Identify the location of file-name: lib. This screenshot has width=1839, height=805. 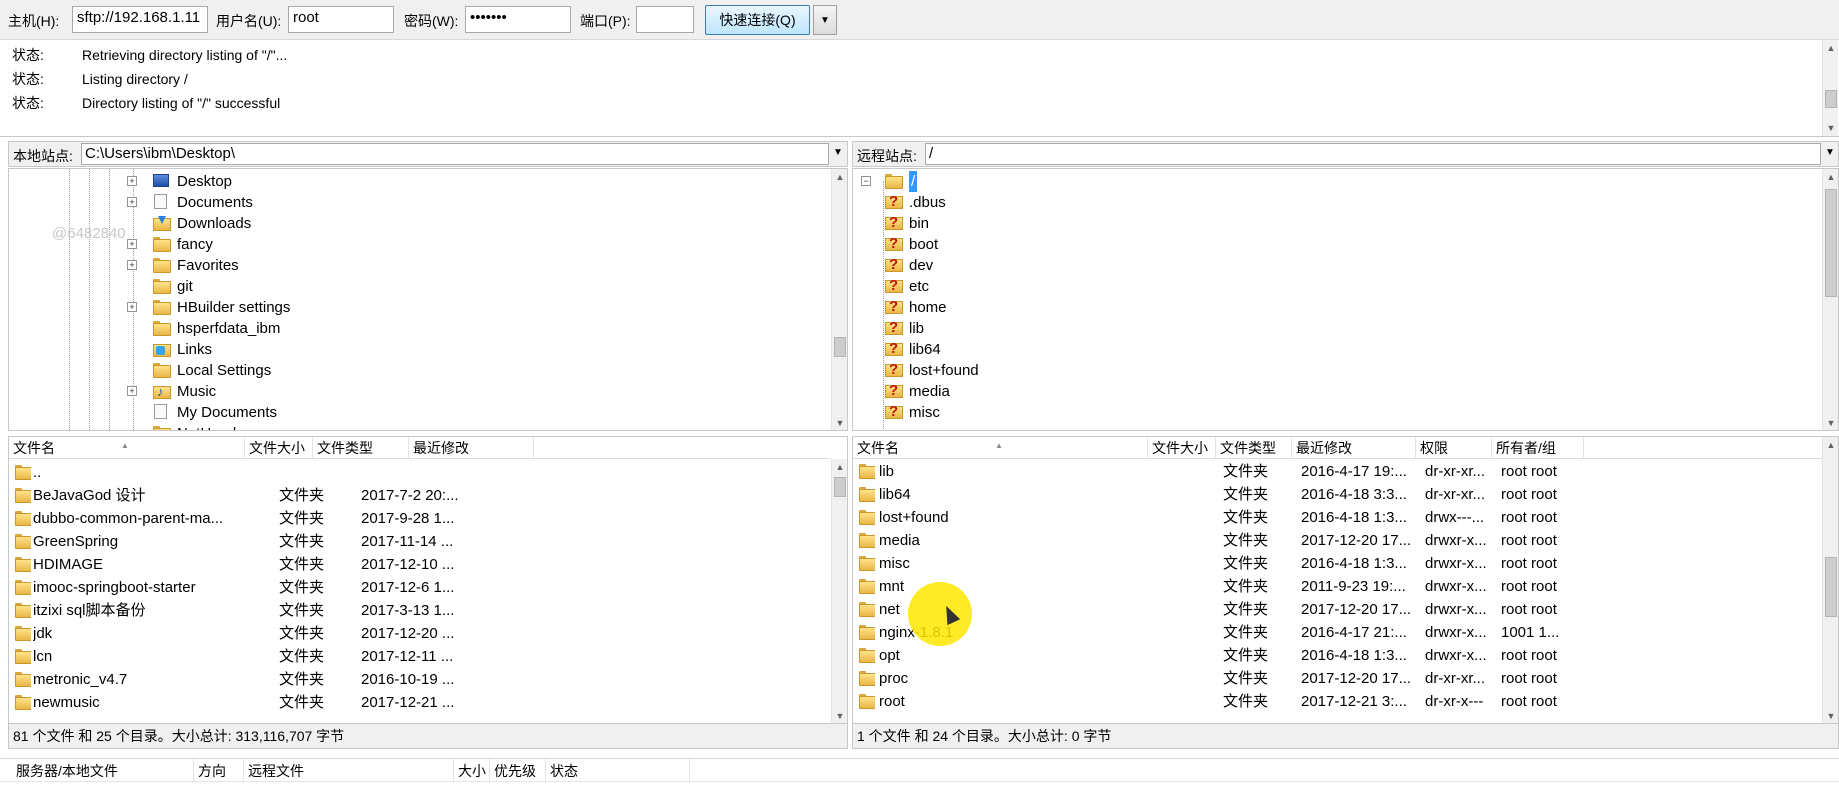
(887, 471).